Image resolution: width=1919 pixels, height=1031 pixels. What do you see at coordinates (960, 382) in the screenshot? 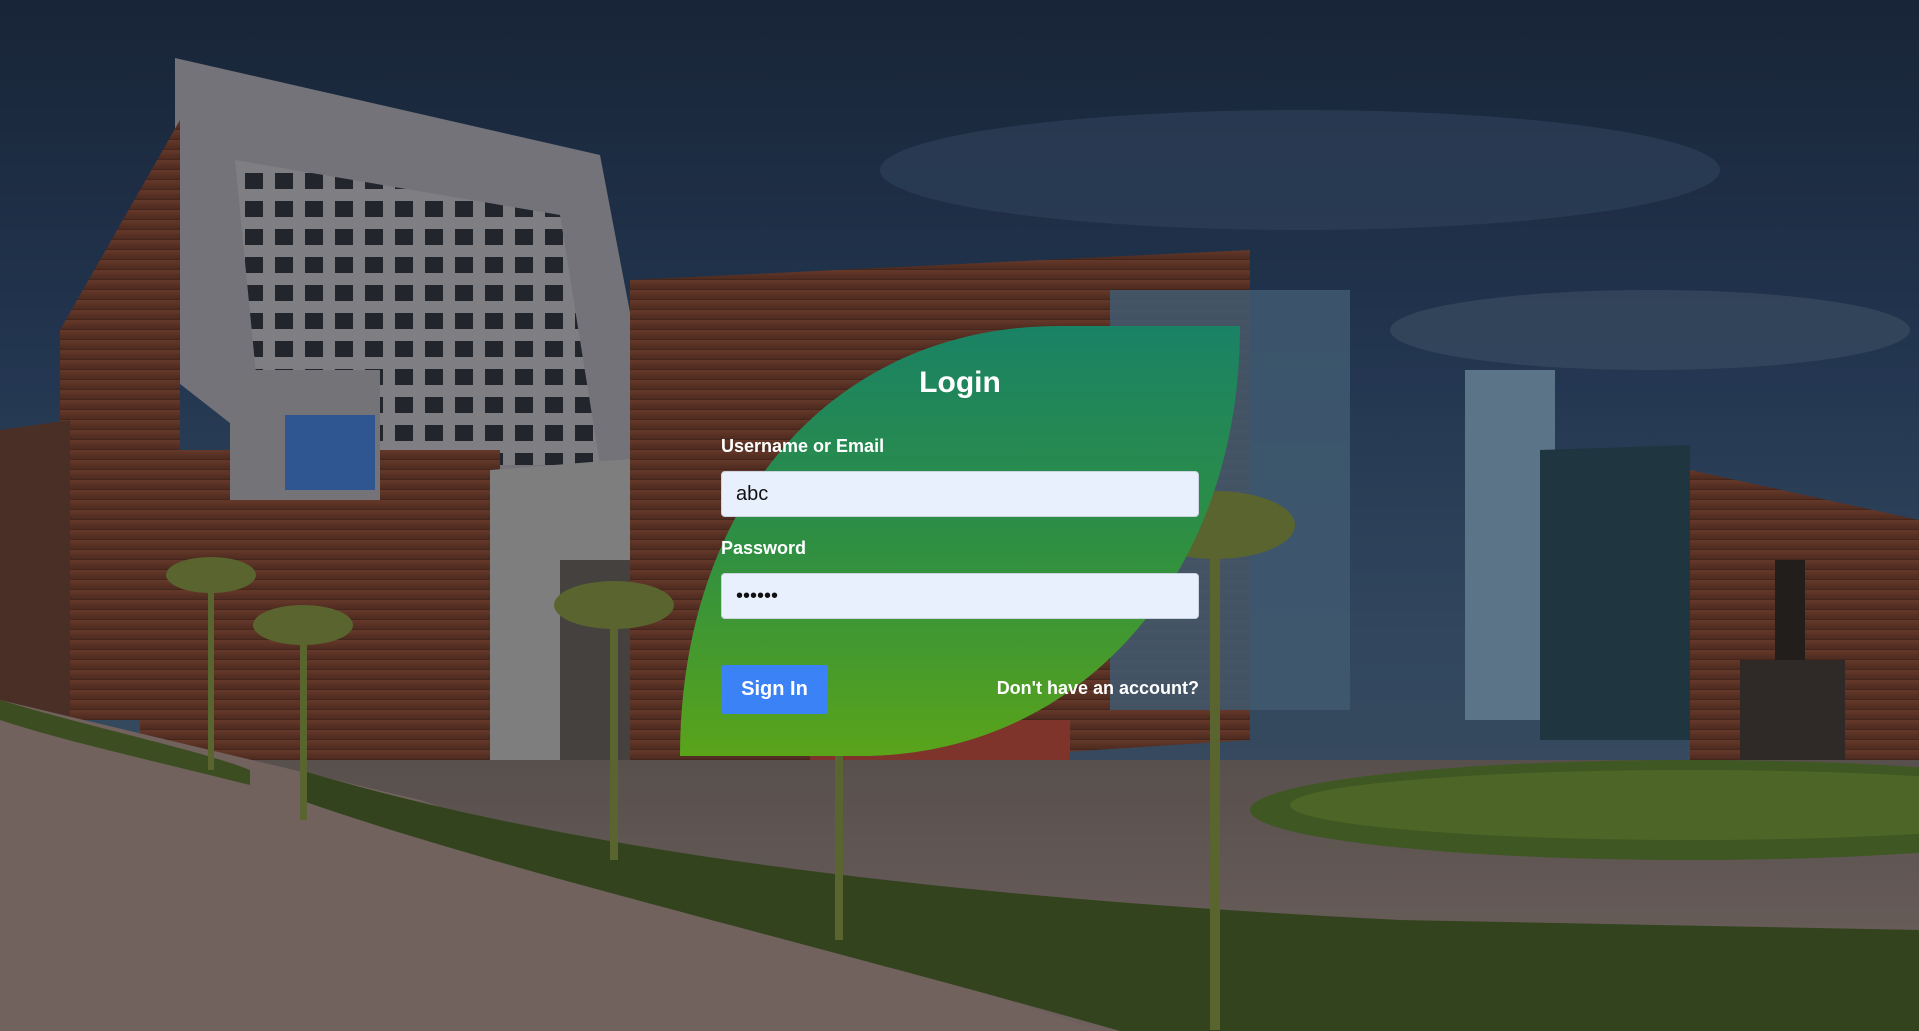
I see `login-title: Login` at bounding box center [960, 382].